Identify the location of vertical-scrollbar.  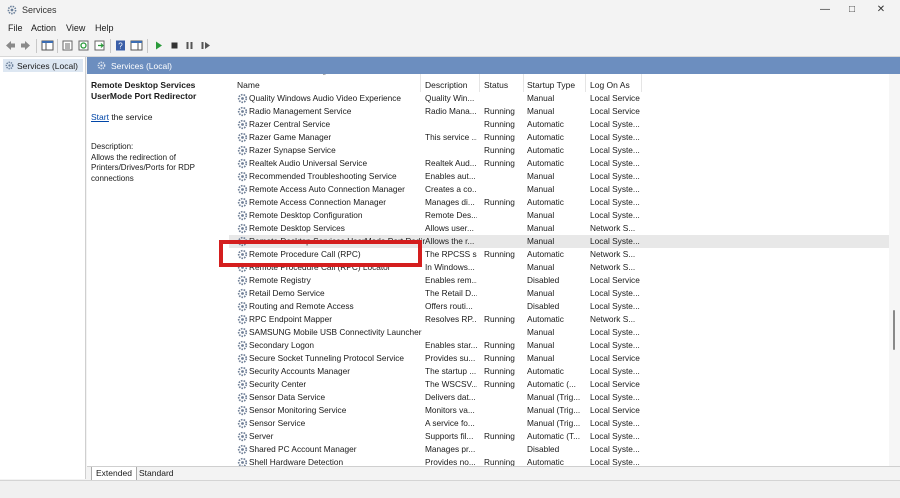
(894, 270).